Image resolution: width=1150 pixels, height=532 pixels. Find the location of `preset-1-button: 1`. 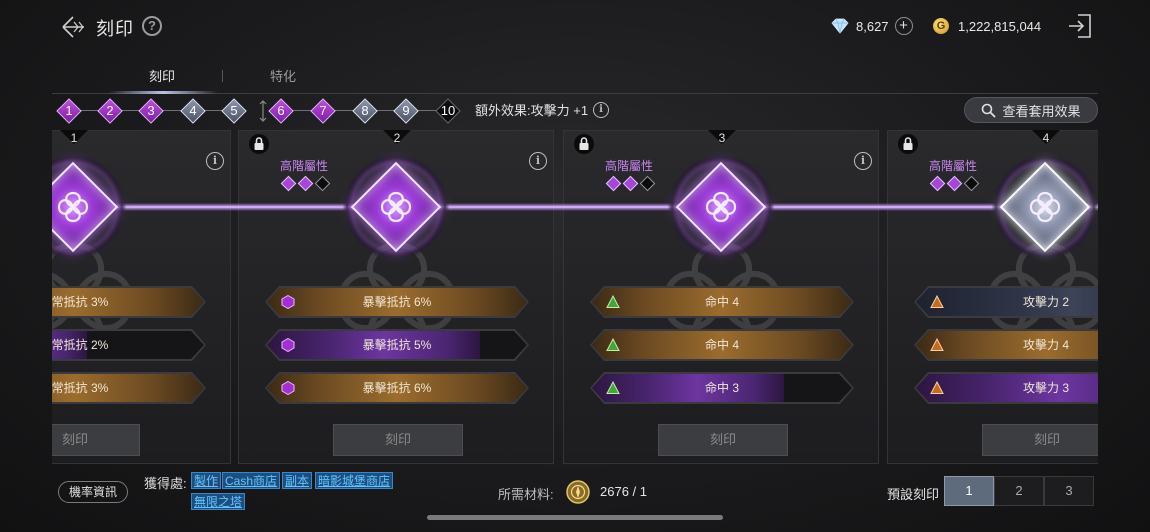

preset-1-button: 1 is located at coordinates (969, 491).